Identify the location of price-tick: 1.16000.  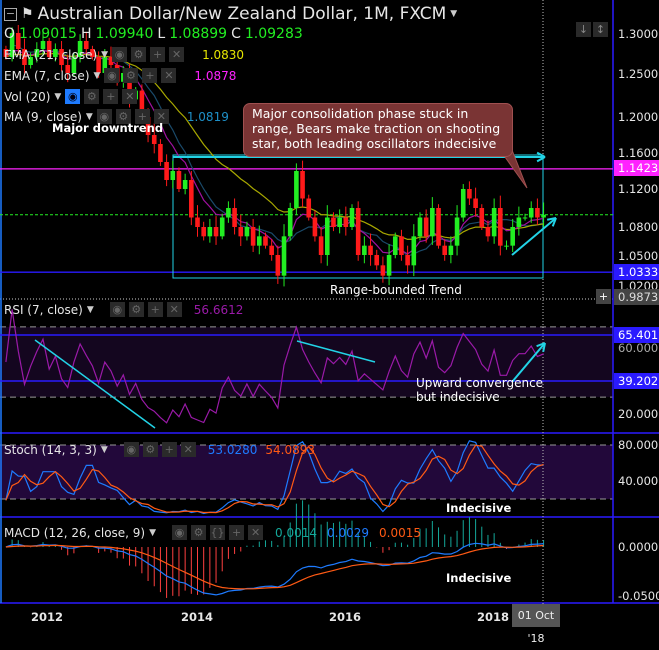
(638, 153).